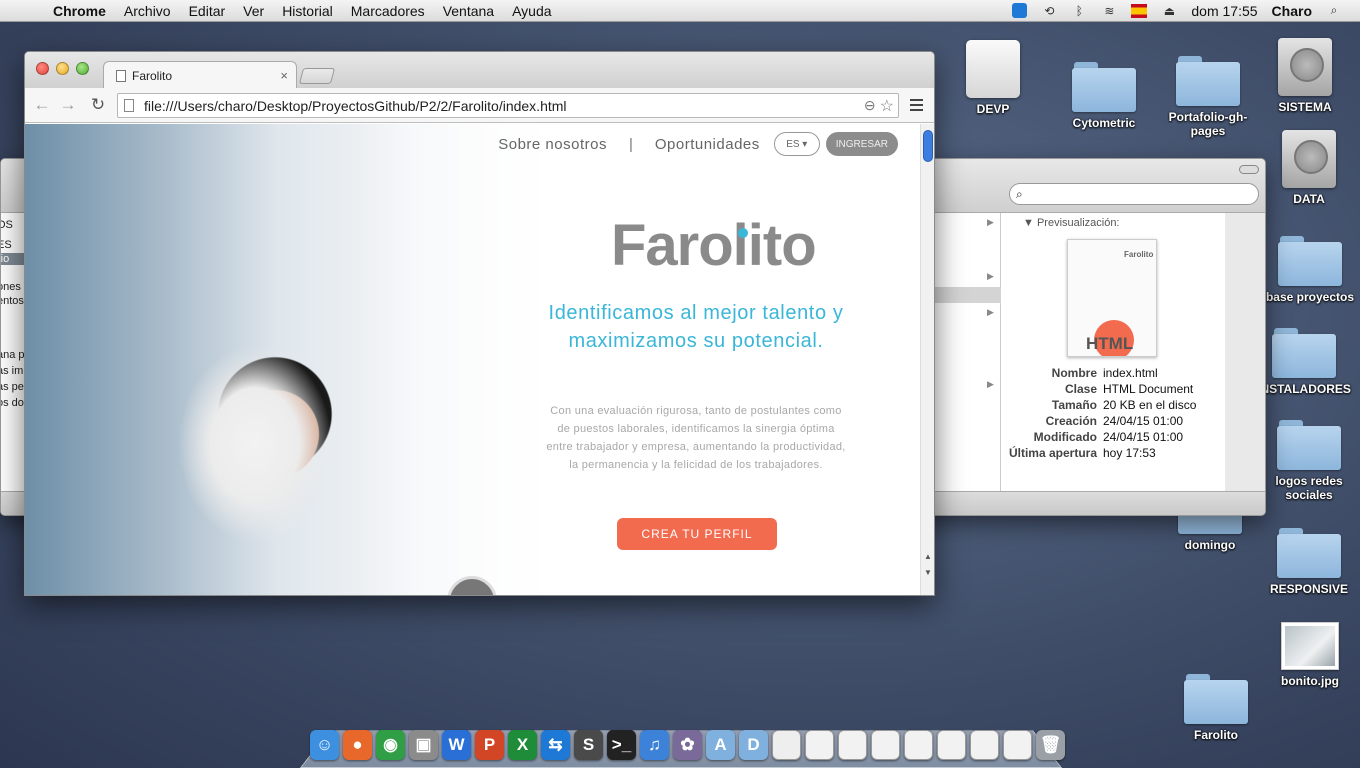 This screenshot has width=1360, height=768. What do you see at coordinates (928, 556) in the screenshot?
I see `scroll-up-arrow-icon: ▲` at bounding box center [928, 556].